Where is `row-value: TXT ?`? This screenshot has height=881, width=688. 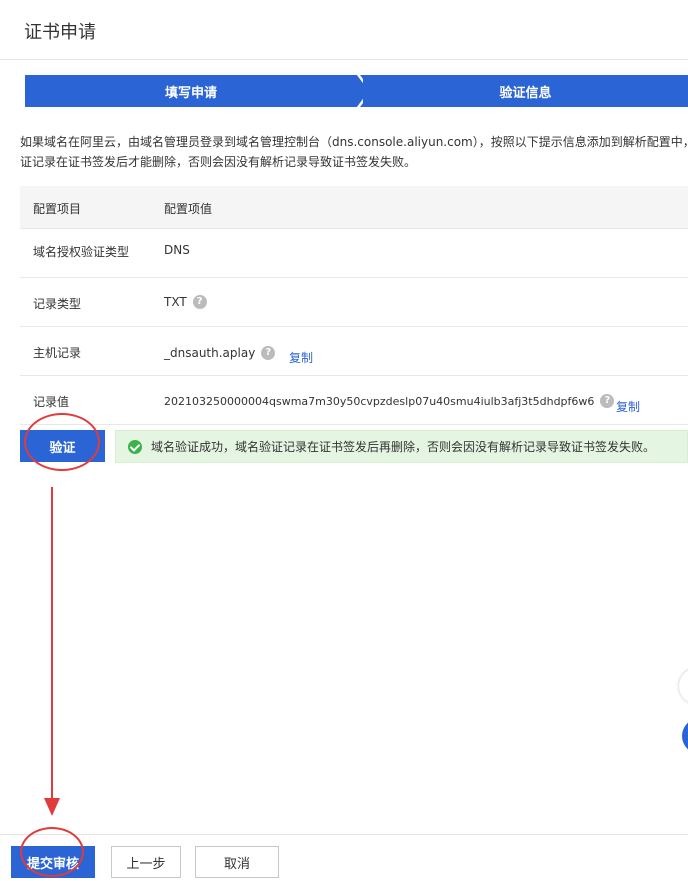
row-value: TXT ? is located at coordinates (185, 302).